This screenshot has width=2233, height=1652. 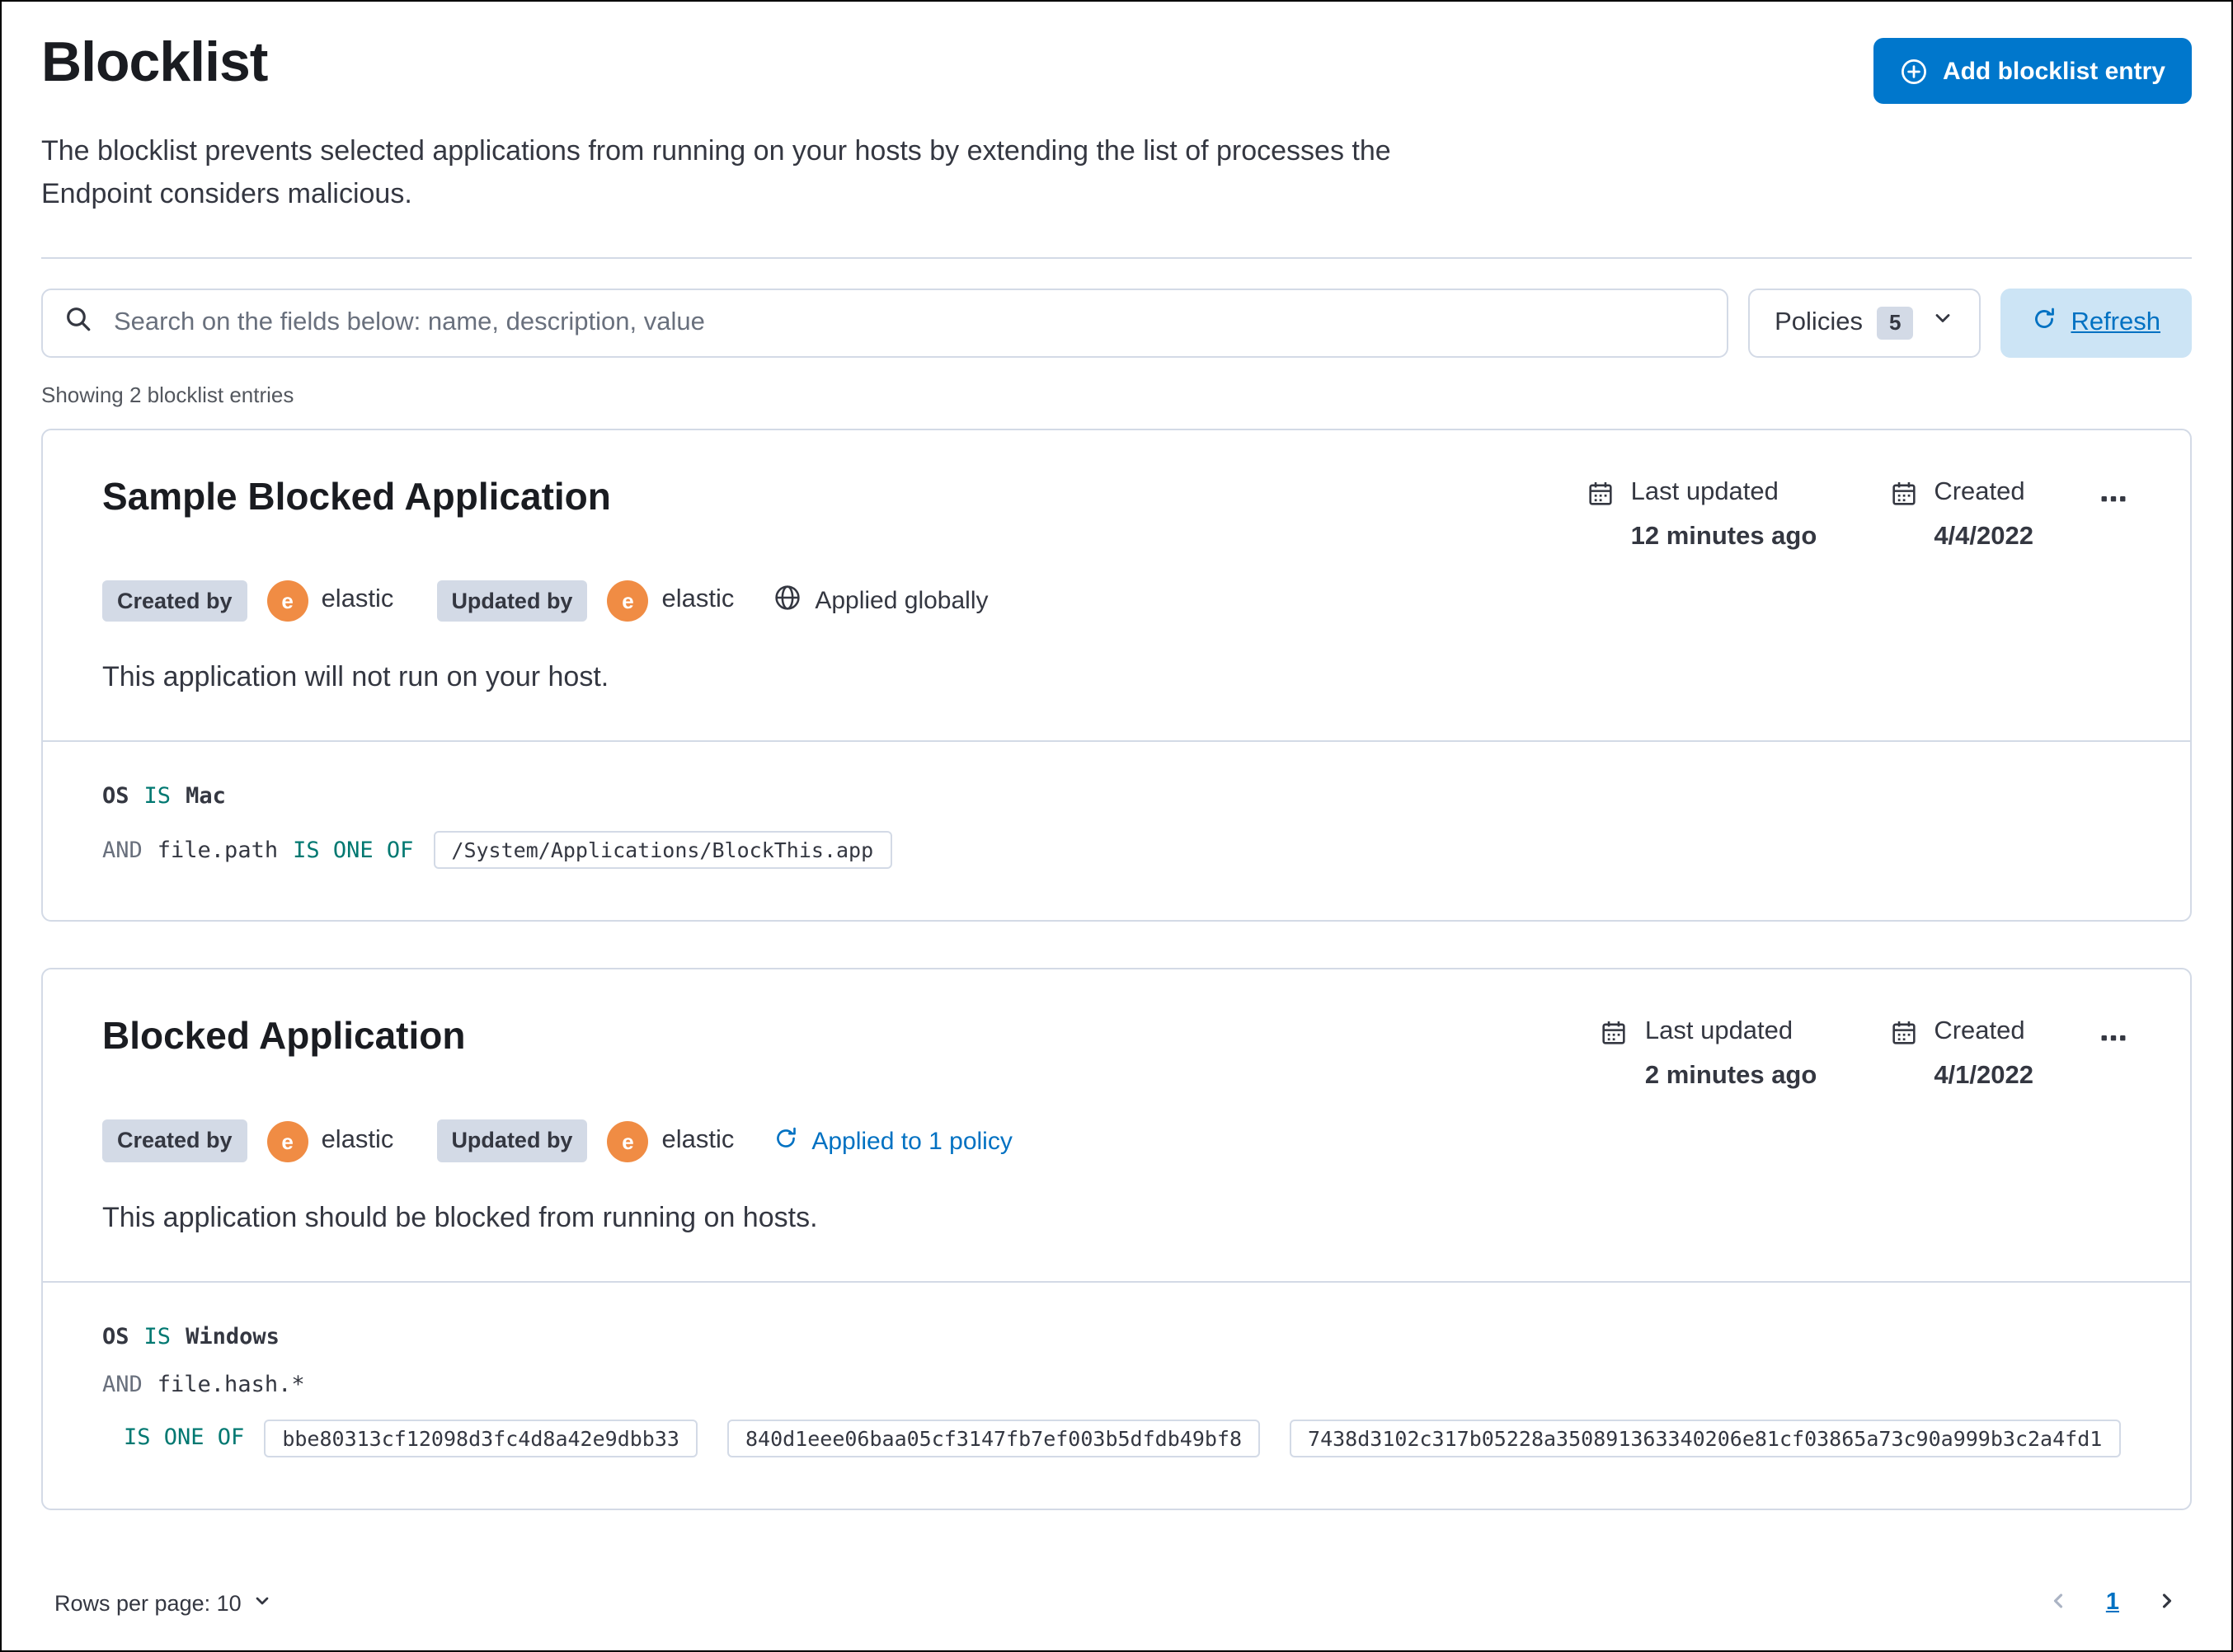 I want to click on last-updated-value: 12 minutes ago, so click(x=1723, y=536).